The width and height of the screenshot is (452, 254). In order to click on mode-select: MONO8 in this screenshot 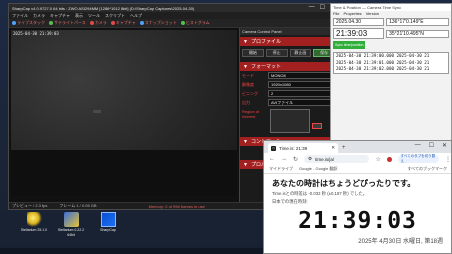, I will do `click(301, 75)`.